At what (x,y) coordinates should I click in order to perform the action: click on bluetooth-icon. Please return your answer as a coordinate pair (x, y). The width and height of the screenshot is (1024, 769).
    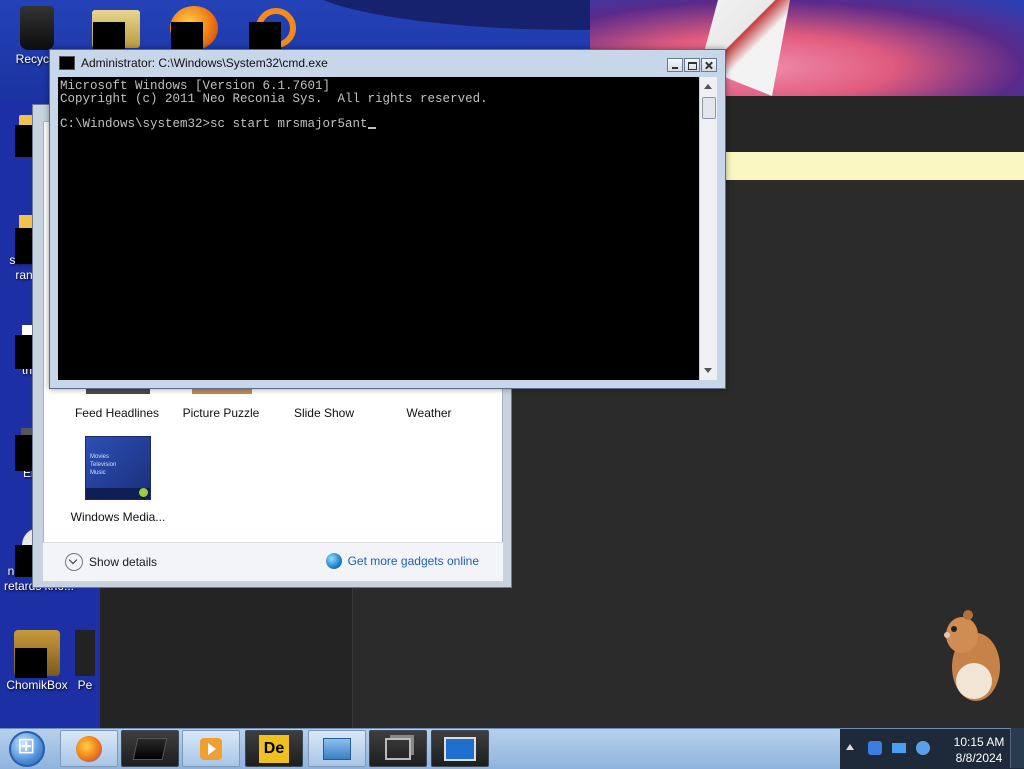
    Looking at the image, I should click on (875, 748).